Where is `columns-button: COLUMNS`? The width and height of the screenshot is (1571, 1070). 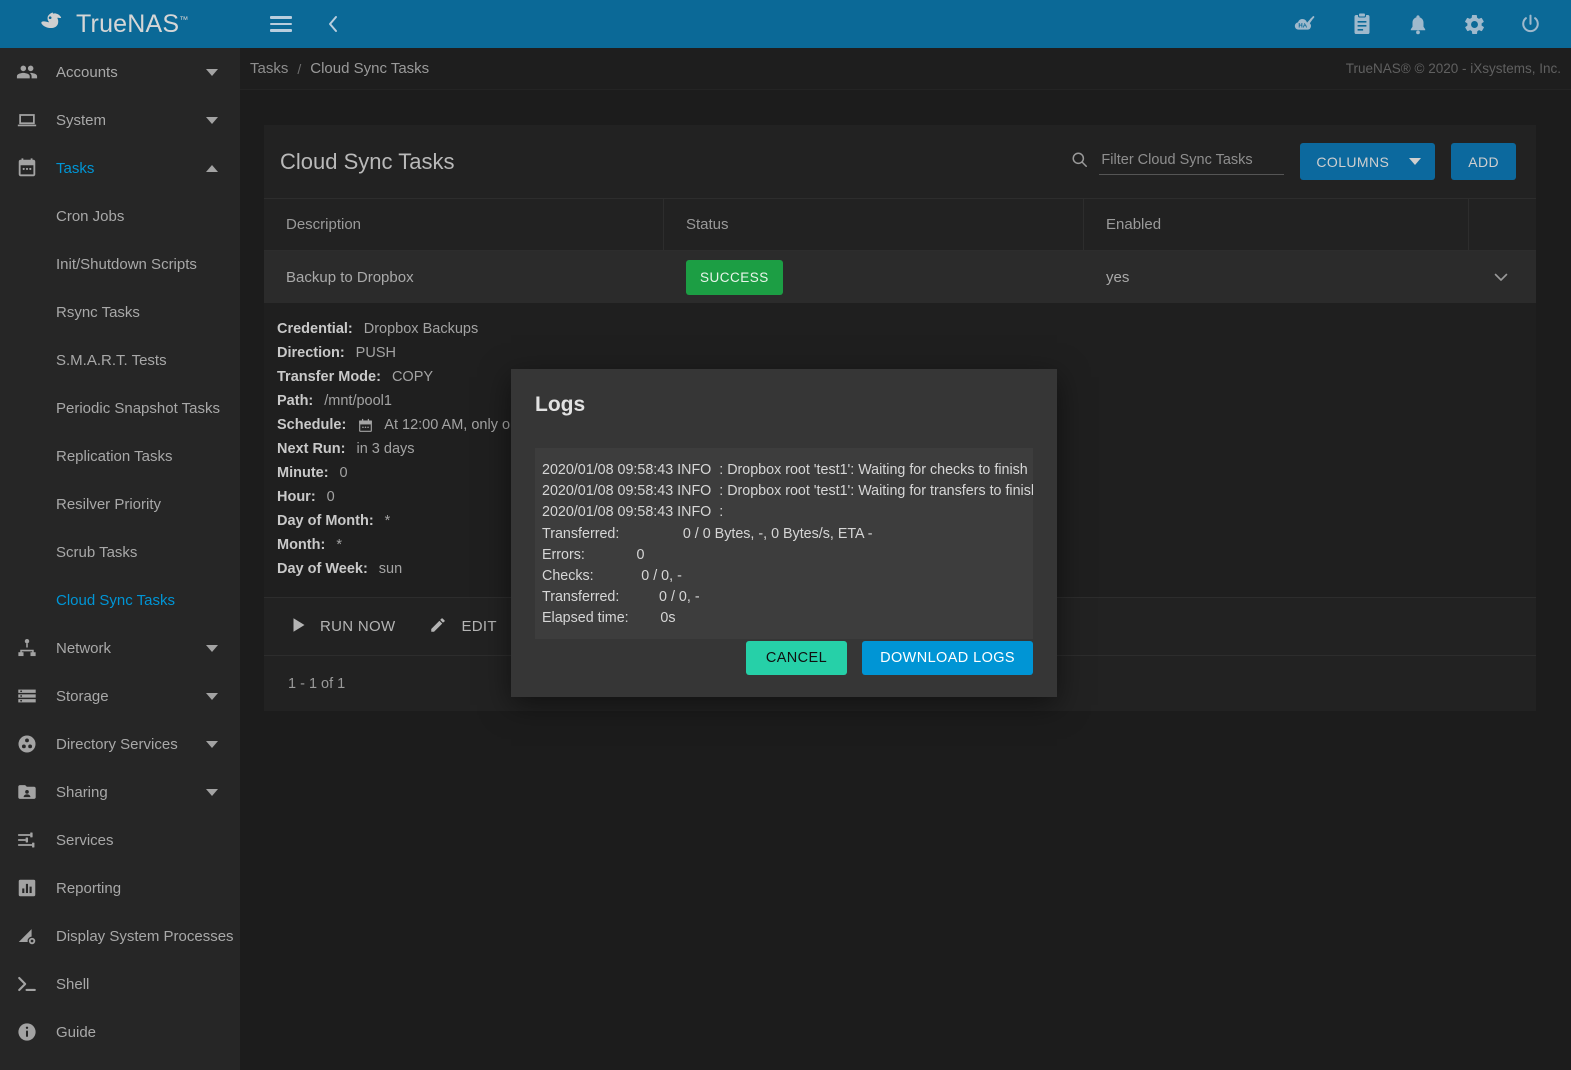
columns-button: COLUMNS is located at coordinates (1368, 161).